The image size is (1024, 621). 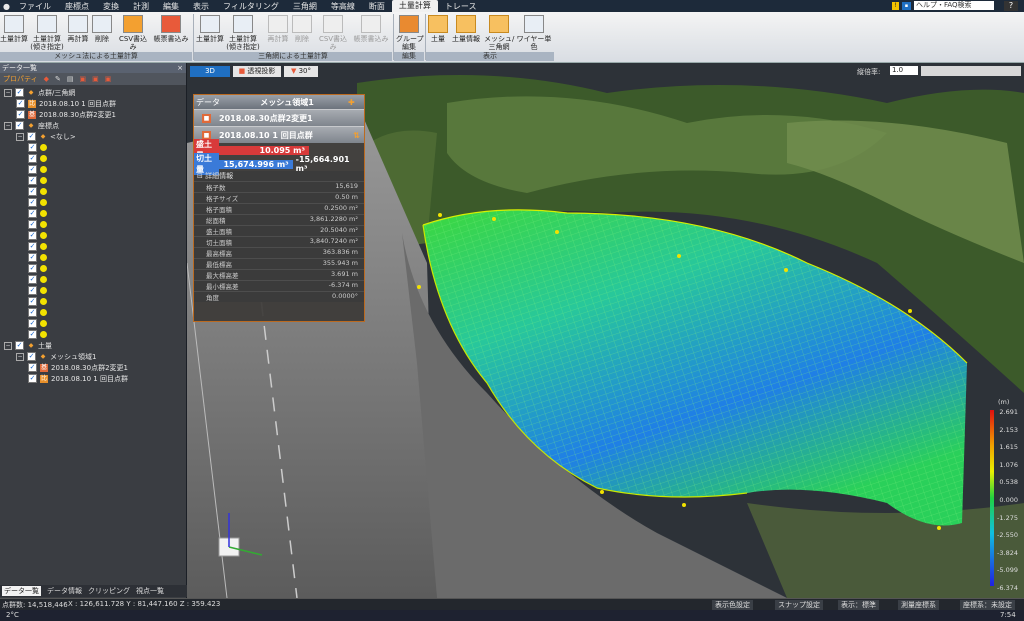 I want to click on import-icon: ▣, so click(x=95, y=79).